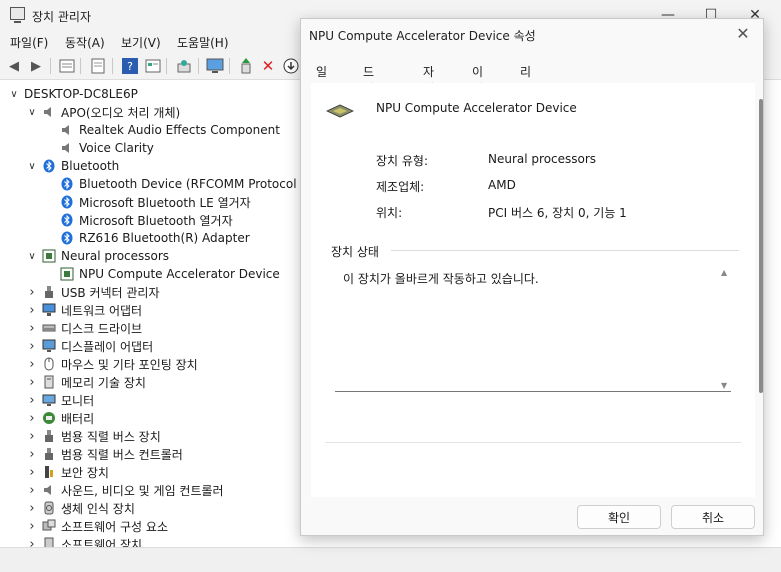 Image resolution: width=781 pixels, height=572 pixels. What do you see at coordinates (67, 238) in the screenshot?
I see `bluetooth-icon` at bounding box center [67, 238].